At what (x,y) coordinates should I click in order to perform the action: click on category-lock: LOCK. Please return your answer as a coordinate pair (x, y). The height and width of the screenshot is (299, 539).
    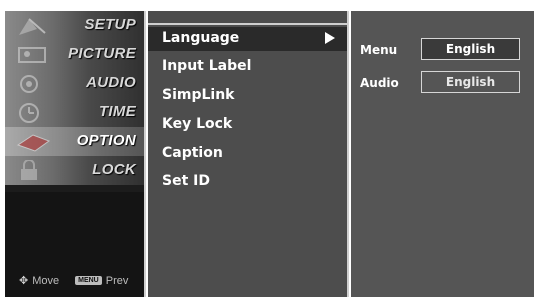
    Looking at the image, I should click on (74, 170).